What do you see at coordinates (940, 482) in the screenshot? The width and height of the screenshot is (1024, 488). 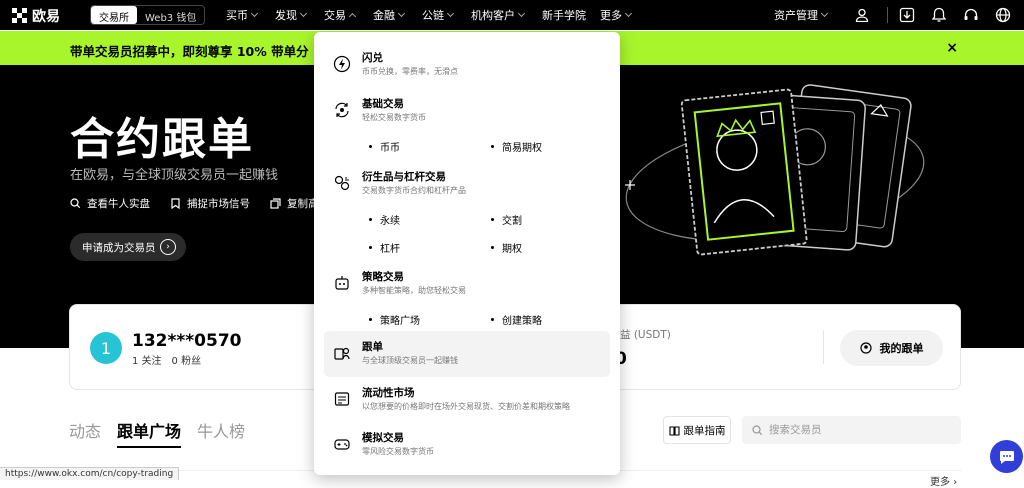 I see `more-label: 更多` at bounding box center [940, 482].